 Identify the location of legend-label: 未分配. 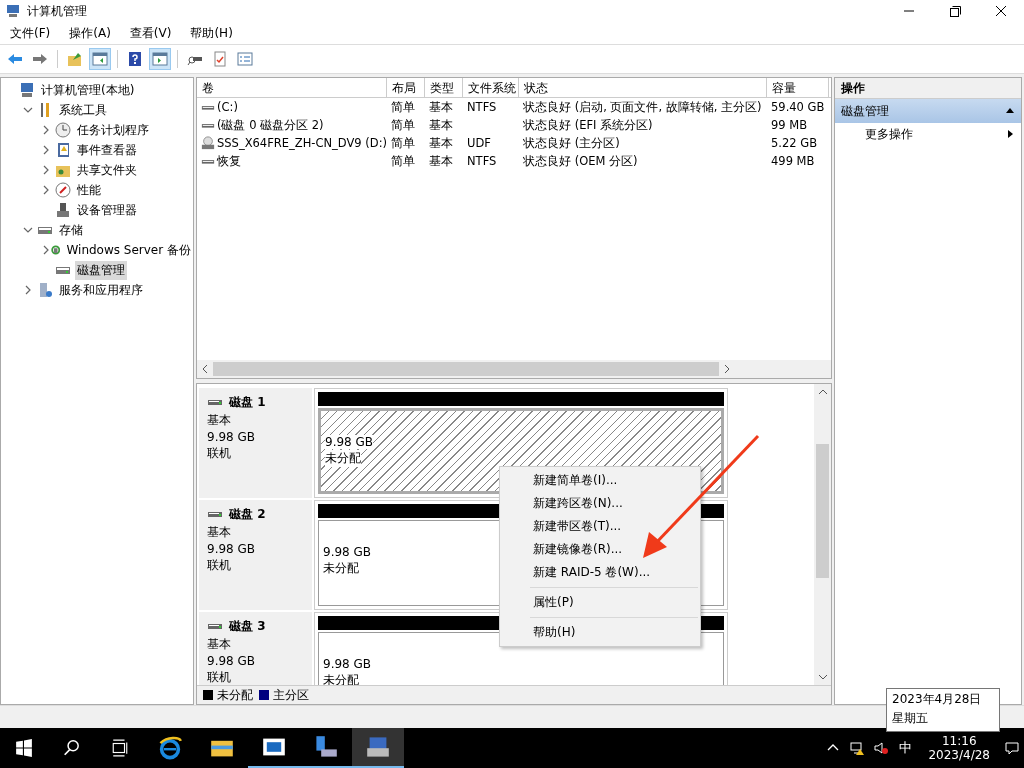
(235, 695).